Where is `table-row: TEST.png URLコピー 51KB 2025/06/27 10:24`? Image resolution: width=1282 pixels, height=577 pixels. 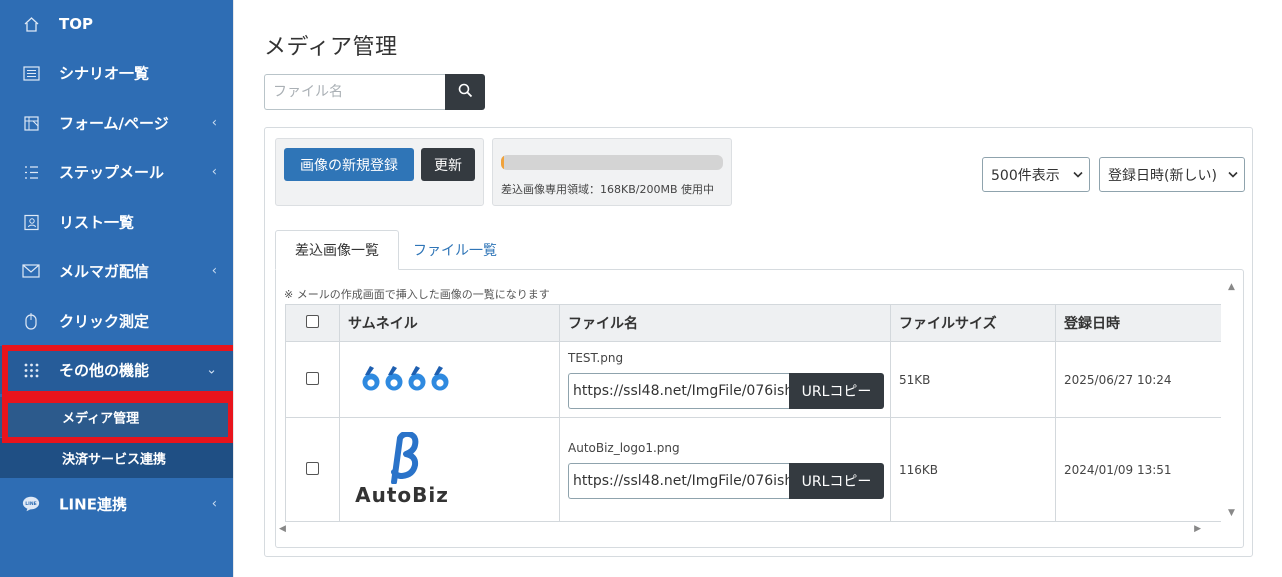
table-row: TEST.png URLコピー 51KB 2025/06/27 10:24 is located at coordinates (753, 379).